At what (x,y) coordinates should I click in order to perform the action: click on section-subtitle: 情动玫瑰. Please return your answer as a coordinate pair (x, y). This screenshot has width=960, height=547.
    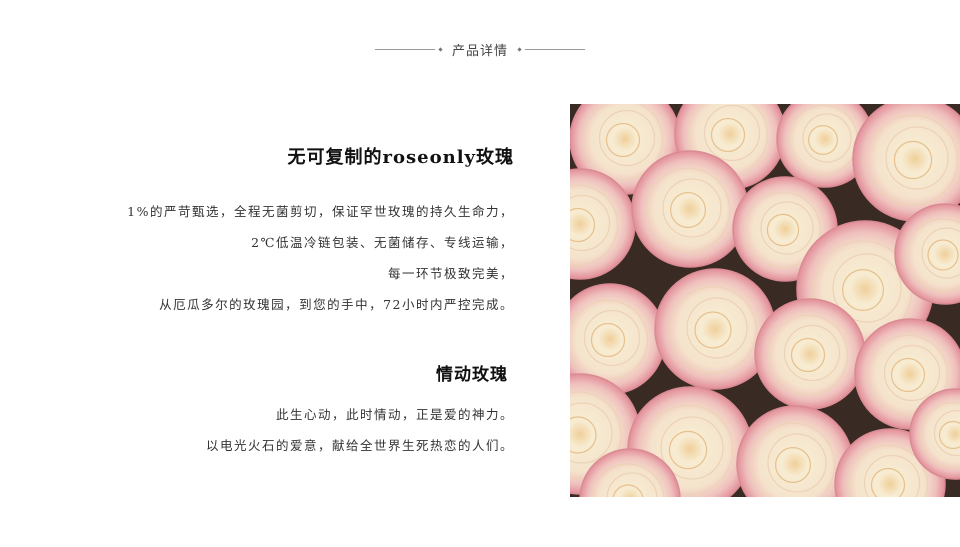
    Looking at the image, I should click on (472, 375).